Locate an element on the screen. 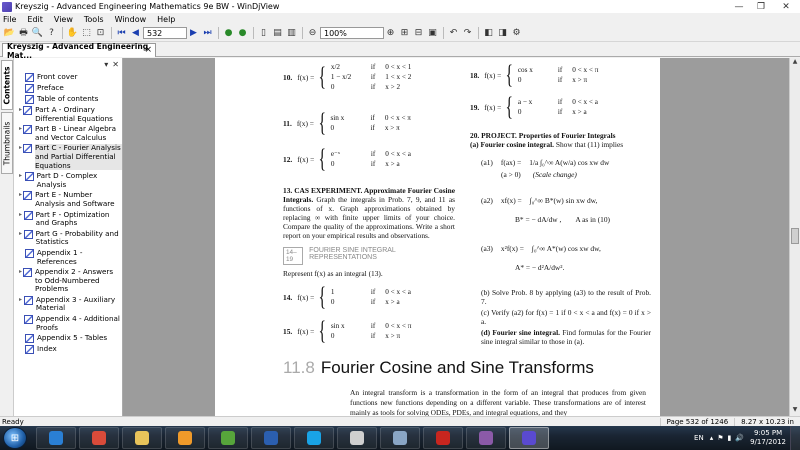  print-icon: 🖶 is located at coordinates (23, 33).